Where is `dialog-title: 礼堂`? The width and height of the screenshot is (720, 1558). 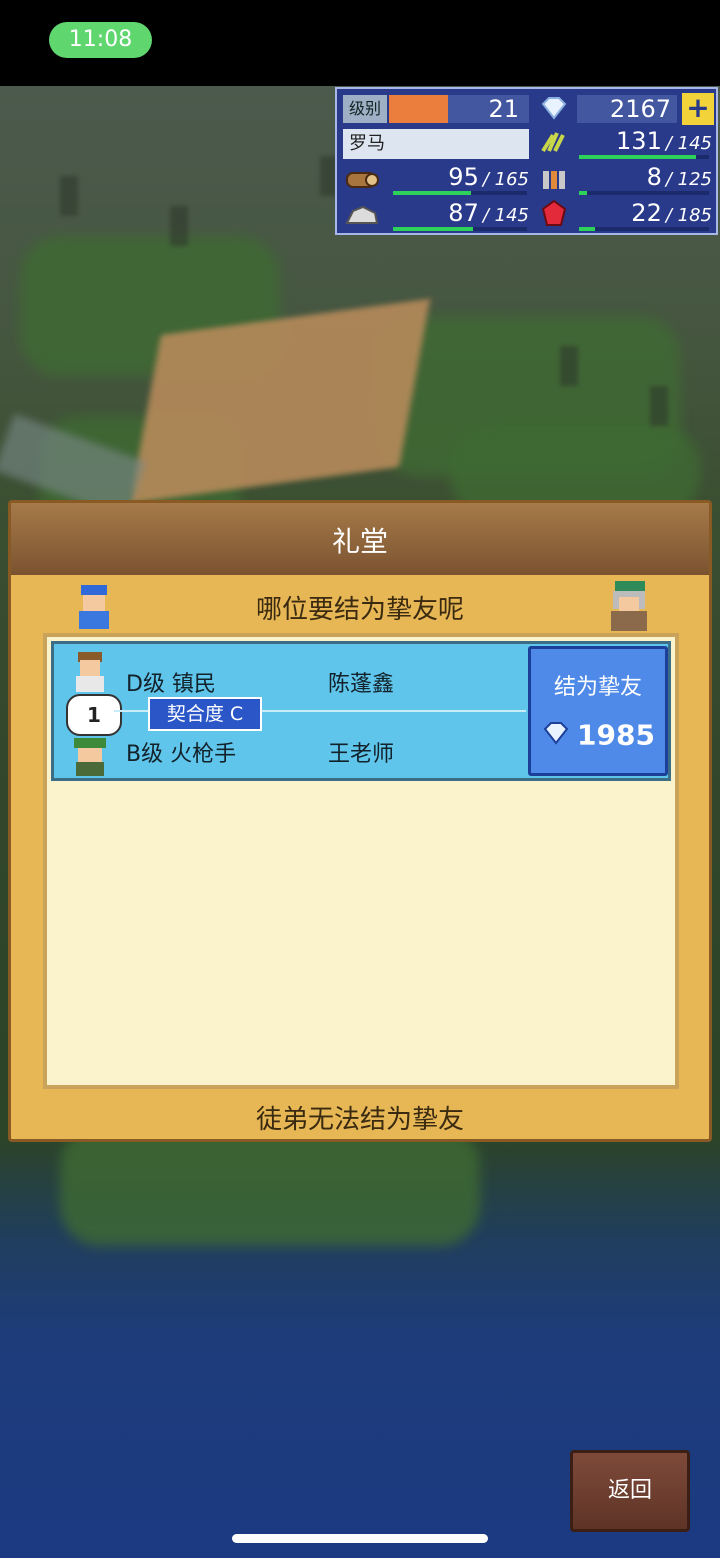
dialog-title: 礼堂 is located at coordinates (360, 539).